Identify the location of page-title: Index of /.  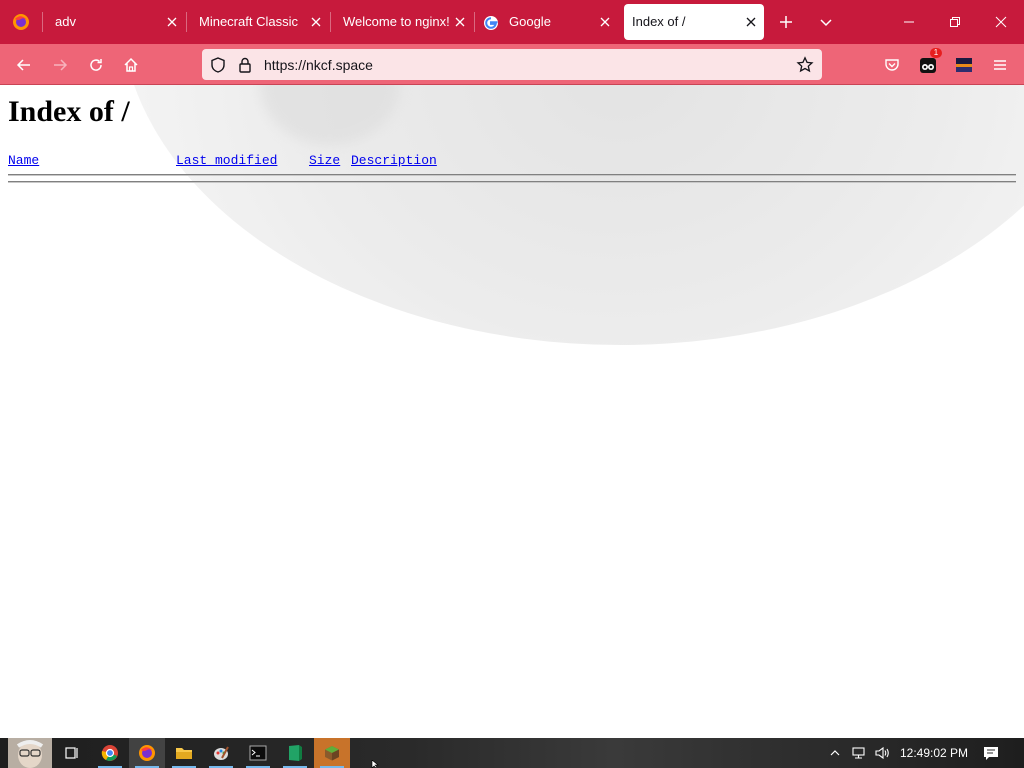
(69, 111).